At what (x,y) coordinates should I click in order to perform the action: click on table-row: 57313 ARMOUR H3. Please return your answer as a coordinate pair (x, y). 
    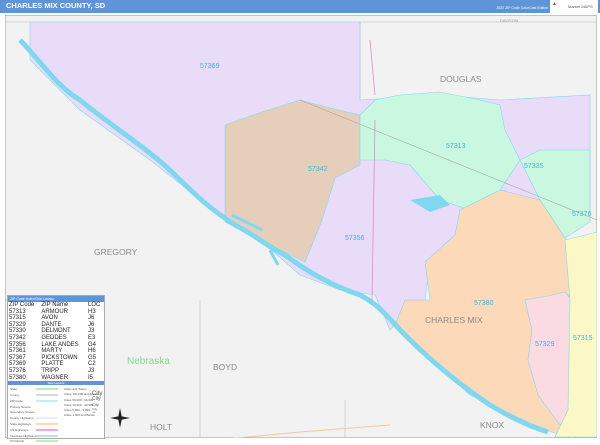
    Looking at the image, I should click on (56, 312).